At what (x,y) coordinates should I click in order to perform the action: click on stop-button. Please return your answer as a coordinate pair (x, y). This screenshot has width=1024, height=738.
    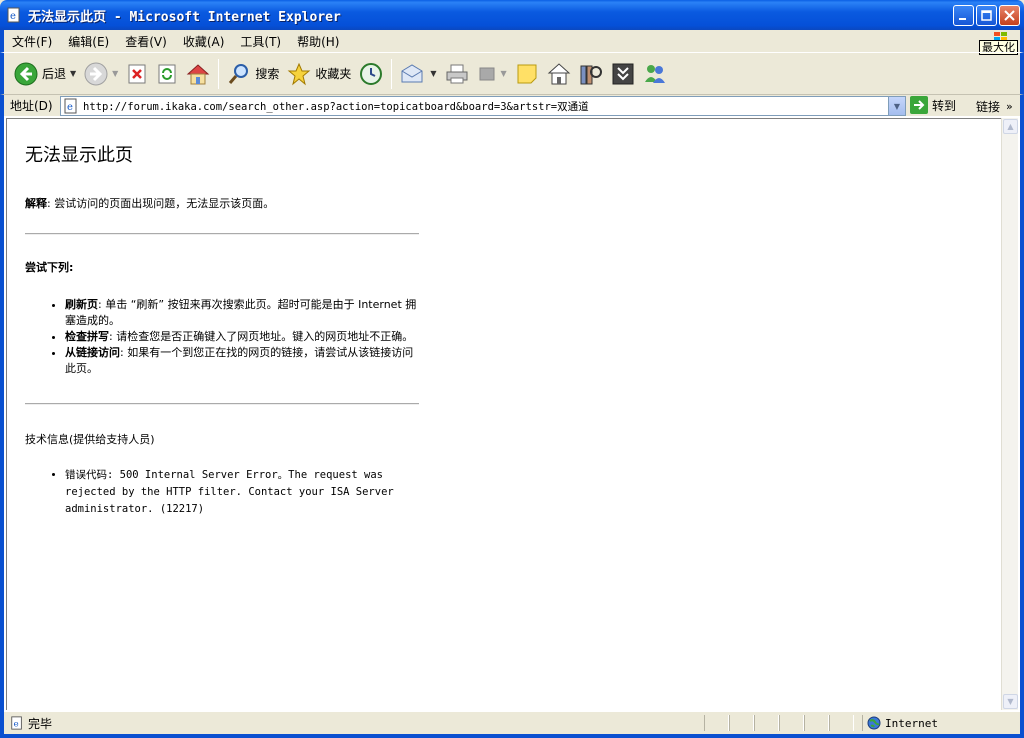
    Looking at the image, I should click on (137, 74).